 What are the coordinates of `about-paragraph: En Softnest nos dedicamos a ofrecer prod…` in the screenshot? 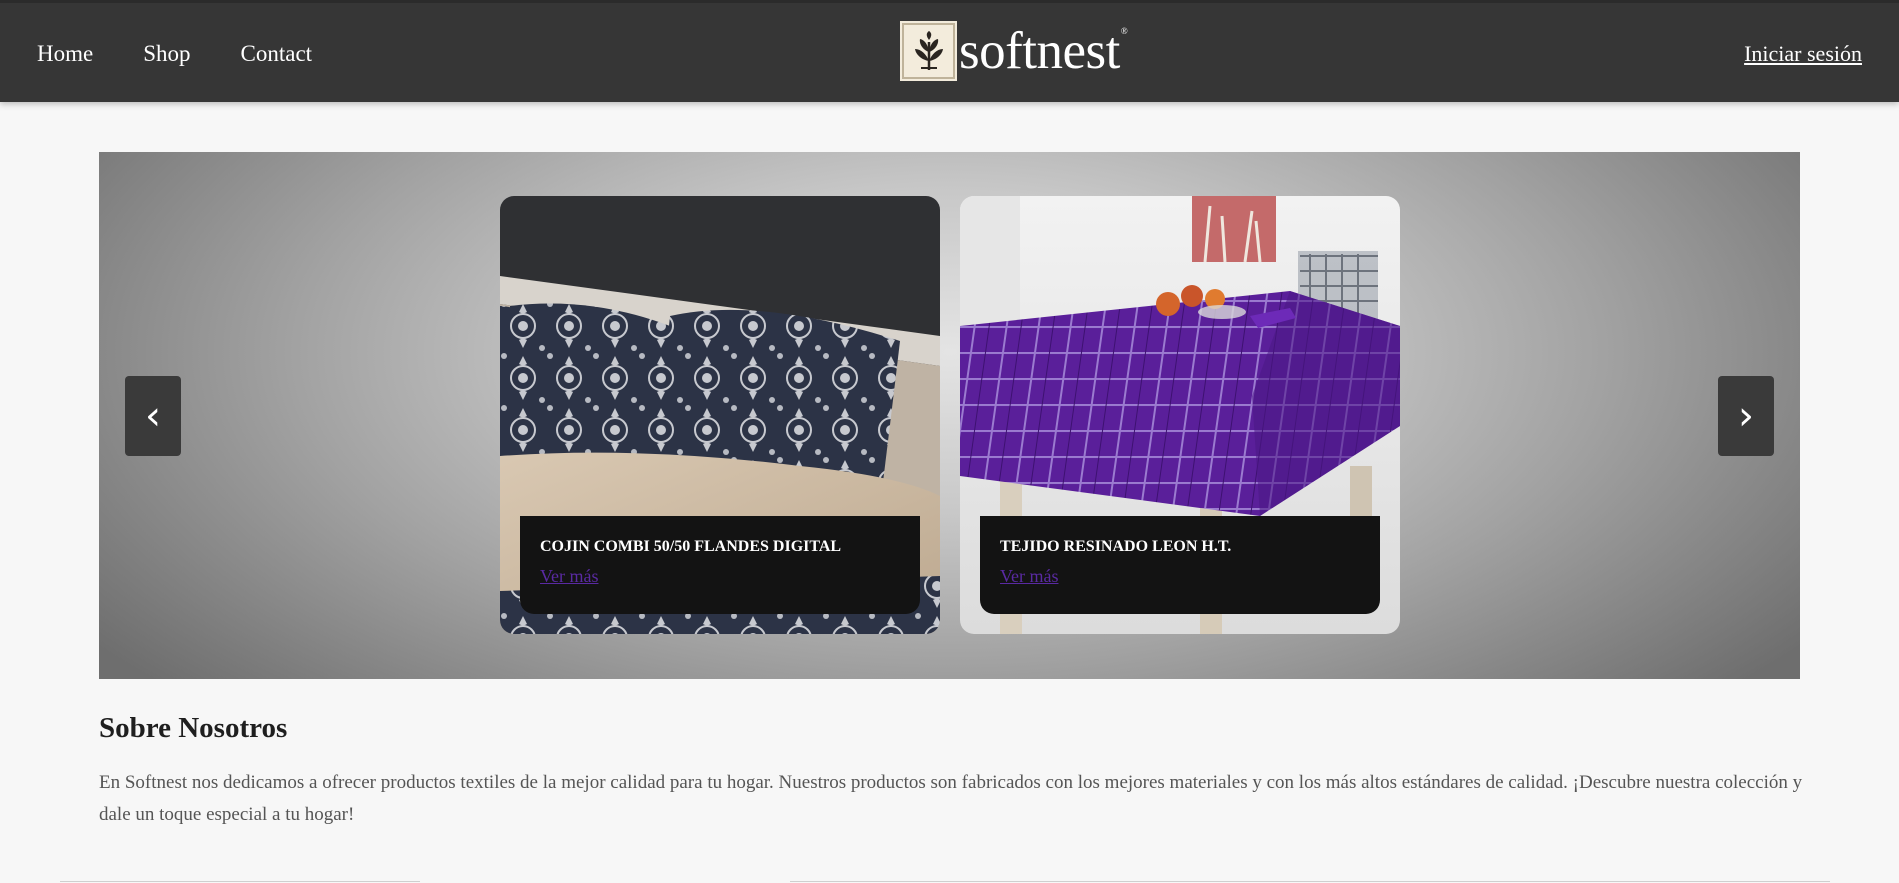 It's located at (951, 798).